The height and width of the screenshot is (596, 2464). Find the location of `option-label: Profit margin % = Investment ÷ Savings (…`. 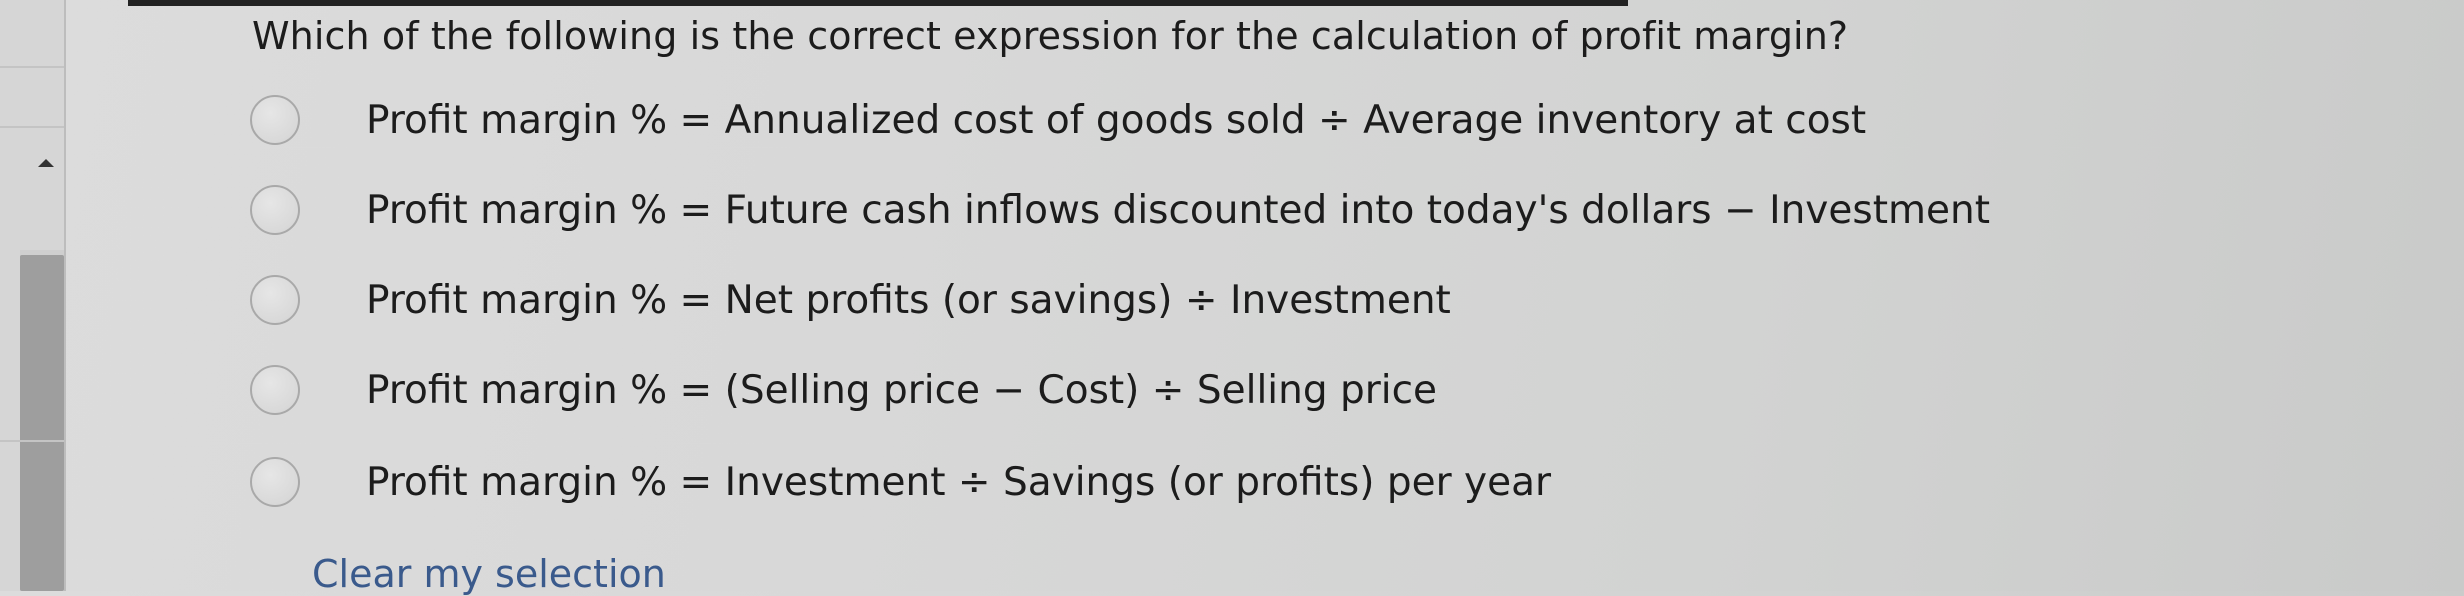

option-label: Profit margin % = Investment ÷ Savings (… is located at coordinates (958, 482).